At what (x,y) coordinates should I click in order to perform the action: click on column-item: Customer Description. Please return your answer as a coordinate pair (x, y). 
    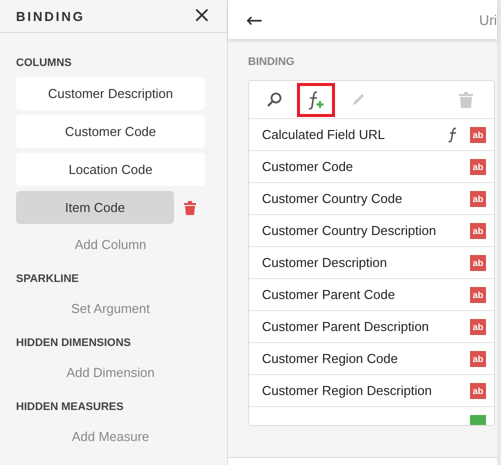
    Looking at the image, I should click on (110, 93).